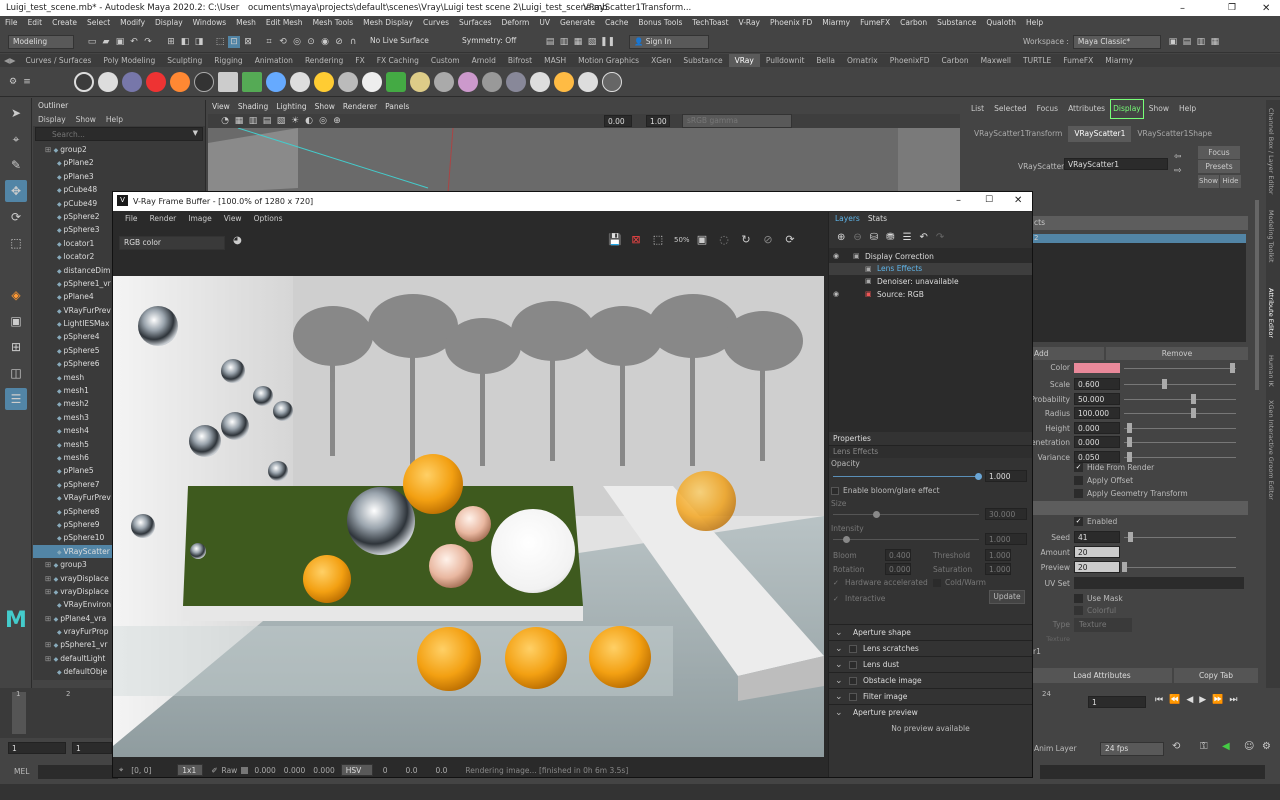 The height and width of the screenshot is (800, 1280). What do you see at coordinates (746, 240) in the screenshot?
I see `render-last-icon: ↻` at bounding box center [746, 240].